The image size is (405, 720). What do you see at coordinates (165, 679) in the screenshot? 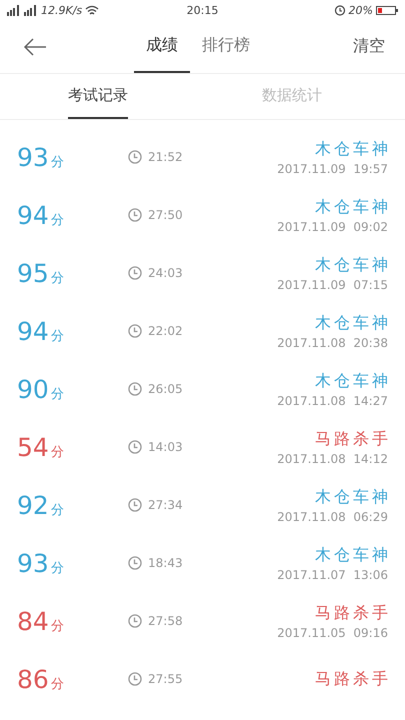
I see `duration-text: 27:55` at bounding box center [165, 679].